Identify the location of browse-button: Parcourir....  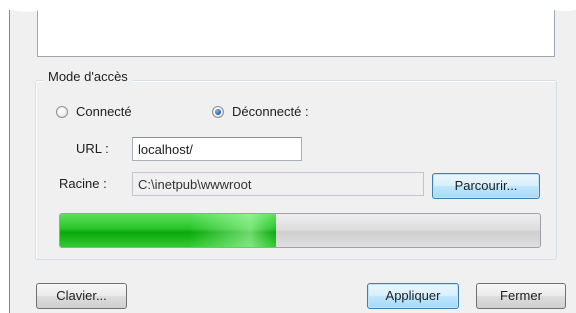
(486, 186).